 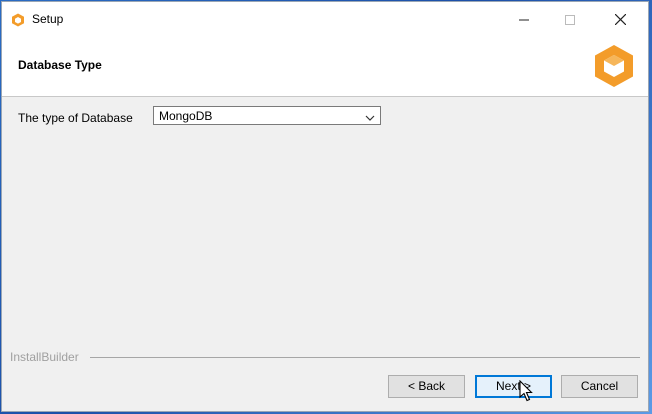 What do you see at coordinates (44, 357) in the screenshot?
I see `installbuilder-brand: InstallBuilder` at bounding box center [44, 357].